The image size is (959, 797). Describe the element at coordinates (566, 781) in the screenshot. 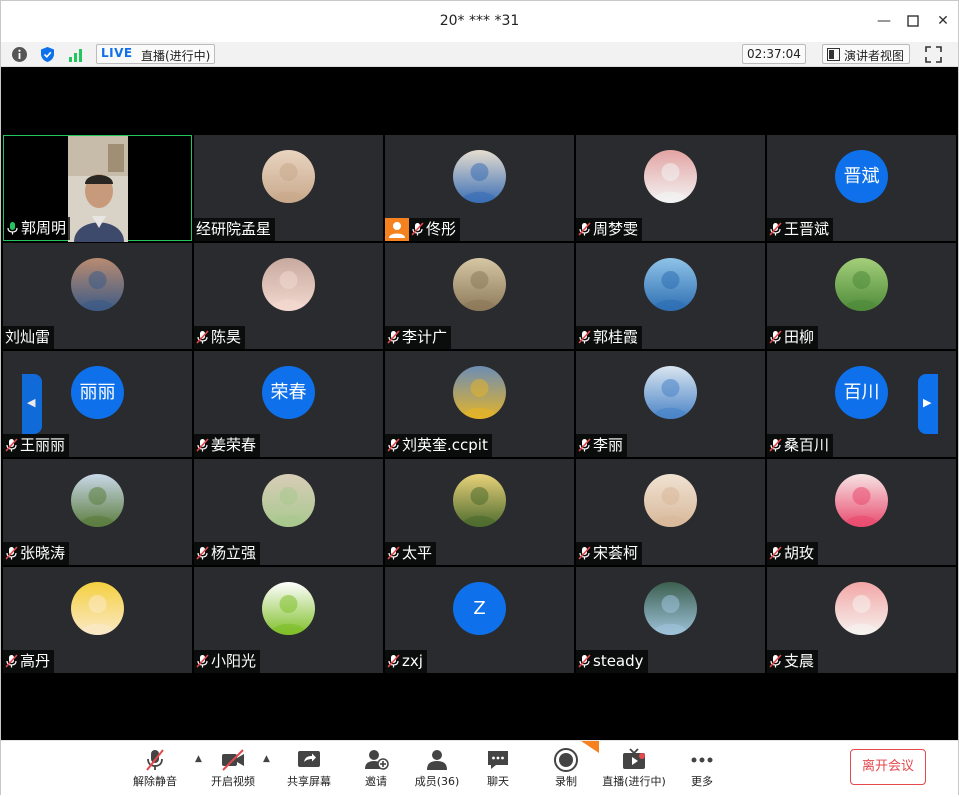

I see `record-label: 录制` at that location.